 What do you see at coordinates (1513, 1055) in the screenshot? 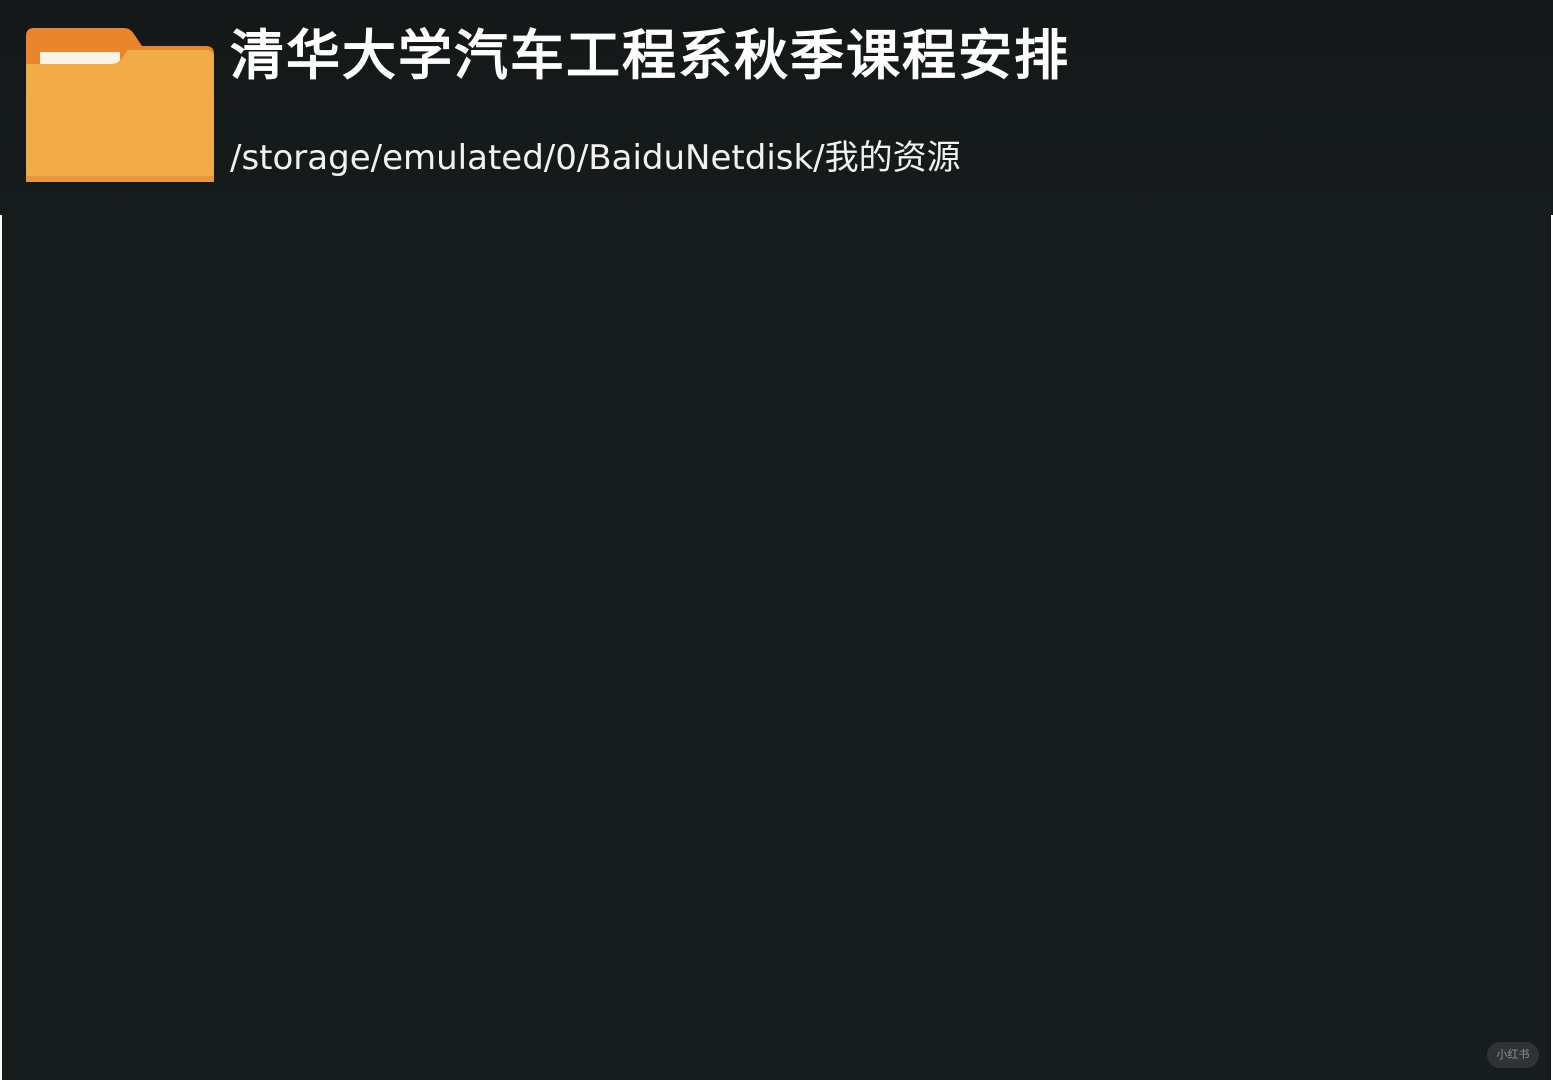
I see `watermark-badge: 小红书` at bounding box center [1513, 1055].